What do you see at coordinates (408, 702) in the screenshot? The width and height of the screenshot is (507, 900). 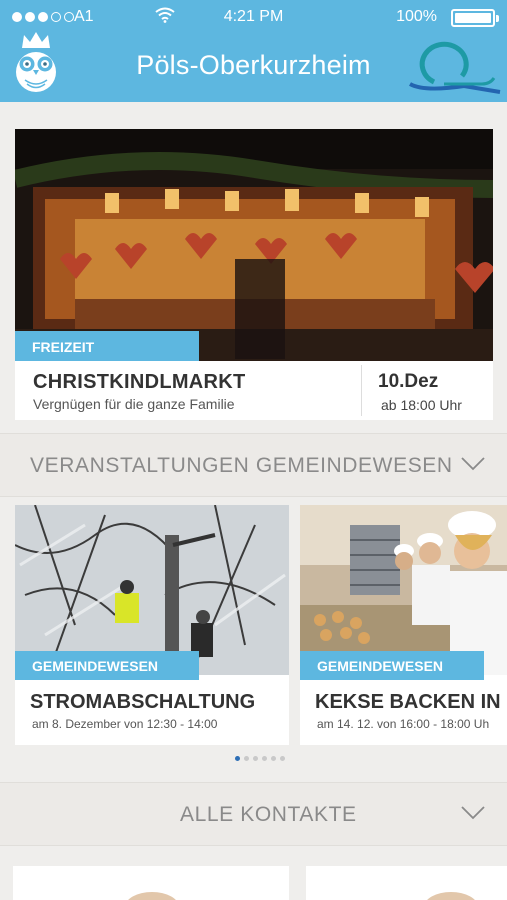 I see `event-title: KEKSE BACKEN IN` at bounding box center [408, 702].